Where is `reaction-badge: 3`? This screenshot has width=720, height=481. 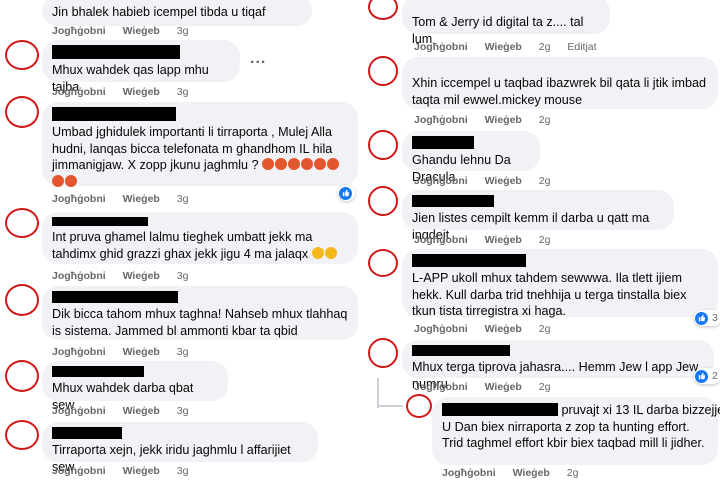
reaction-badge: 3 is located at coordinates (707, 318).